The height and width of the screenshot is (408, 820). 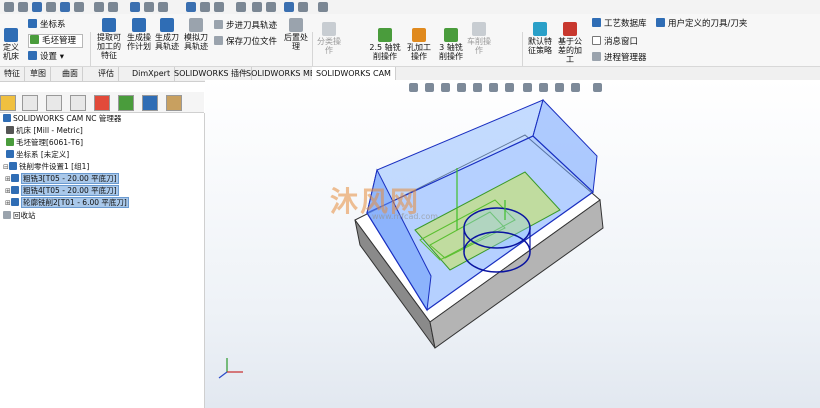 What do you see at coordinates (37, 154) in the screenshot?
I see `tree-coordinate: 坐标系 [未定义]` at bounding box center [37, 154].